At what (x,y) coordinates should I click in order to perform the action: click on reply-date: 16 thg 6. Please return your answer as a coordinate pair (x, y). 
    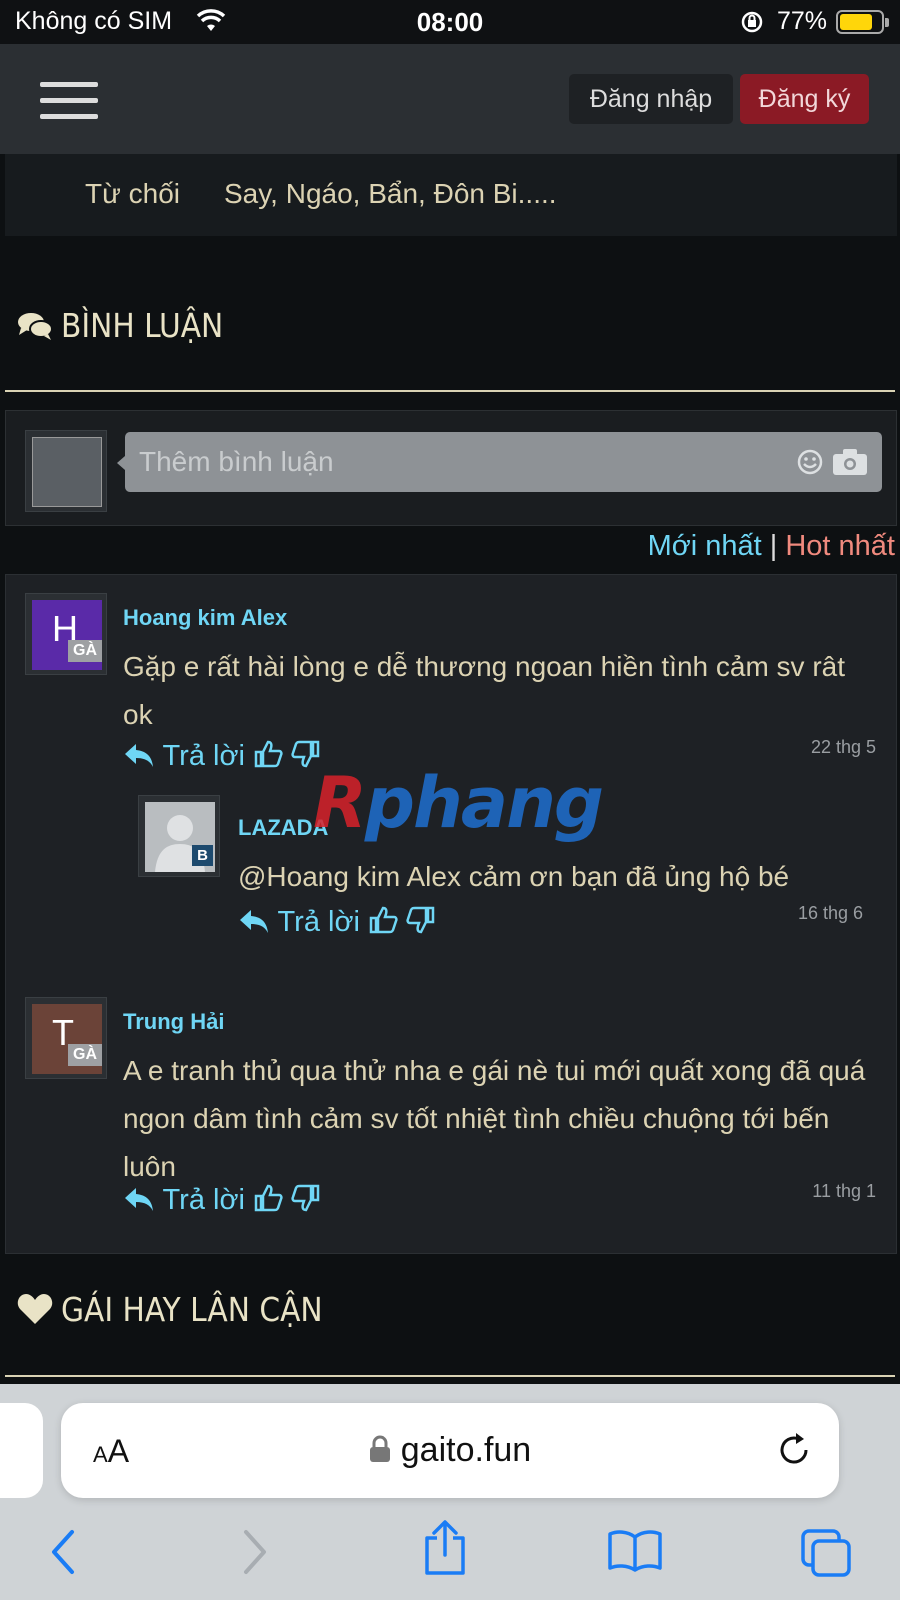
    Looking at the image, I should click on (830, 913).